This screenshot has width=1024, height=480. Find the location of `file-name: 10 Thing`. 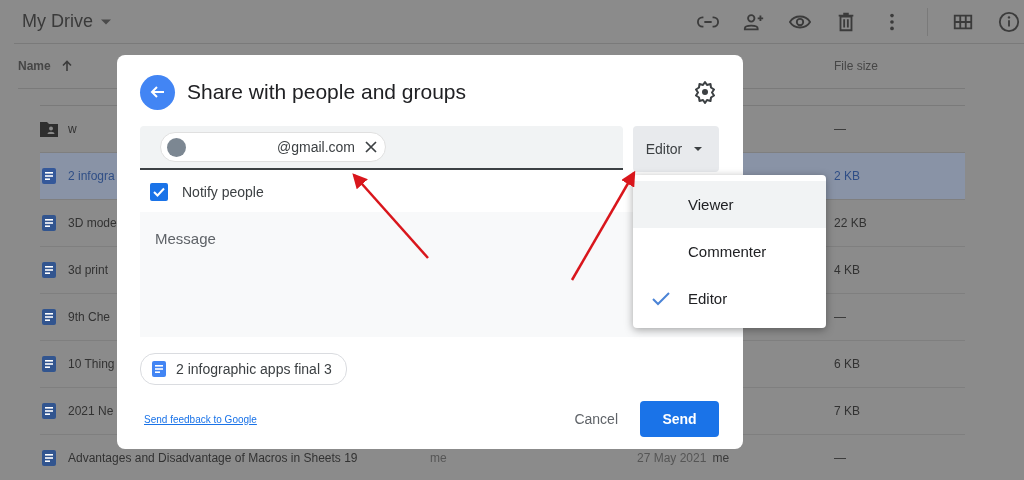

file-name: 10 Thing is located at coordinates (91, 364).